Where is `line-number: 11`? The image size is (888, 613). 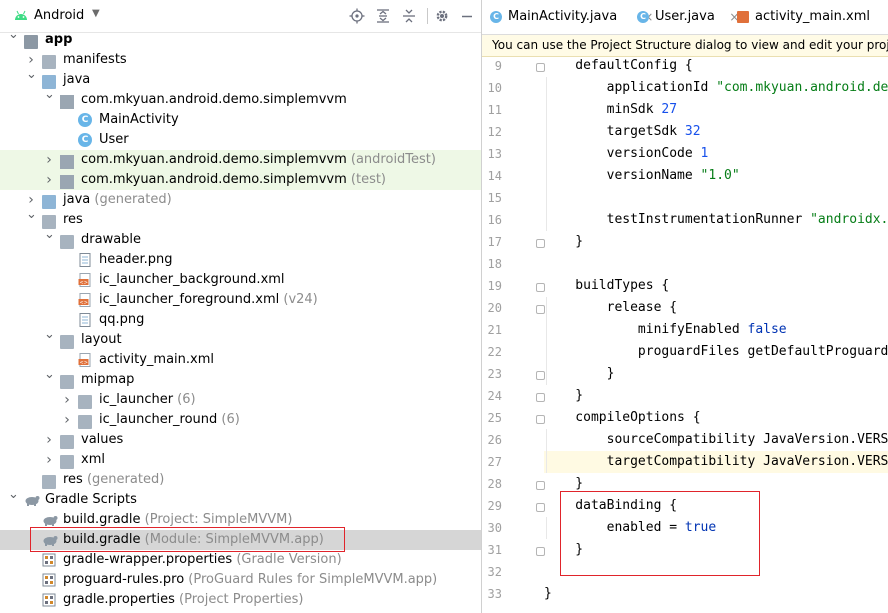
line-number: 11 is located at coordinates (494, 110).